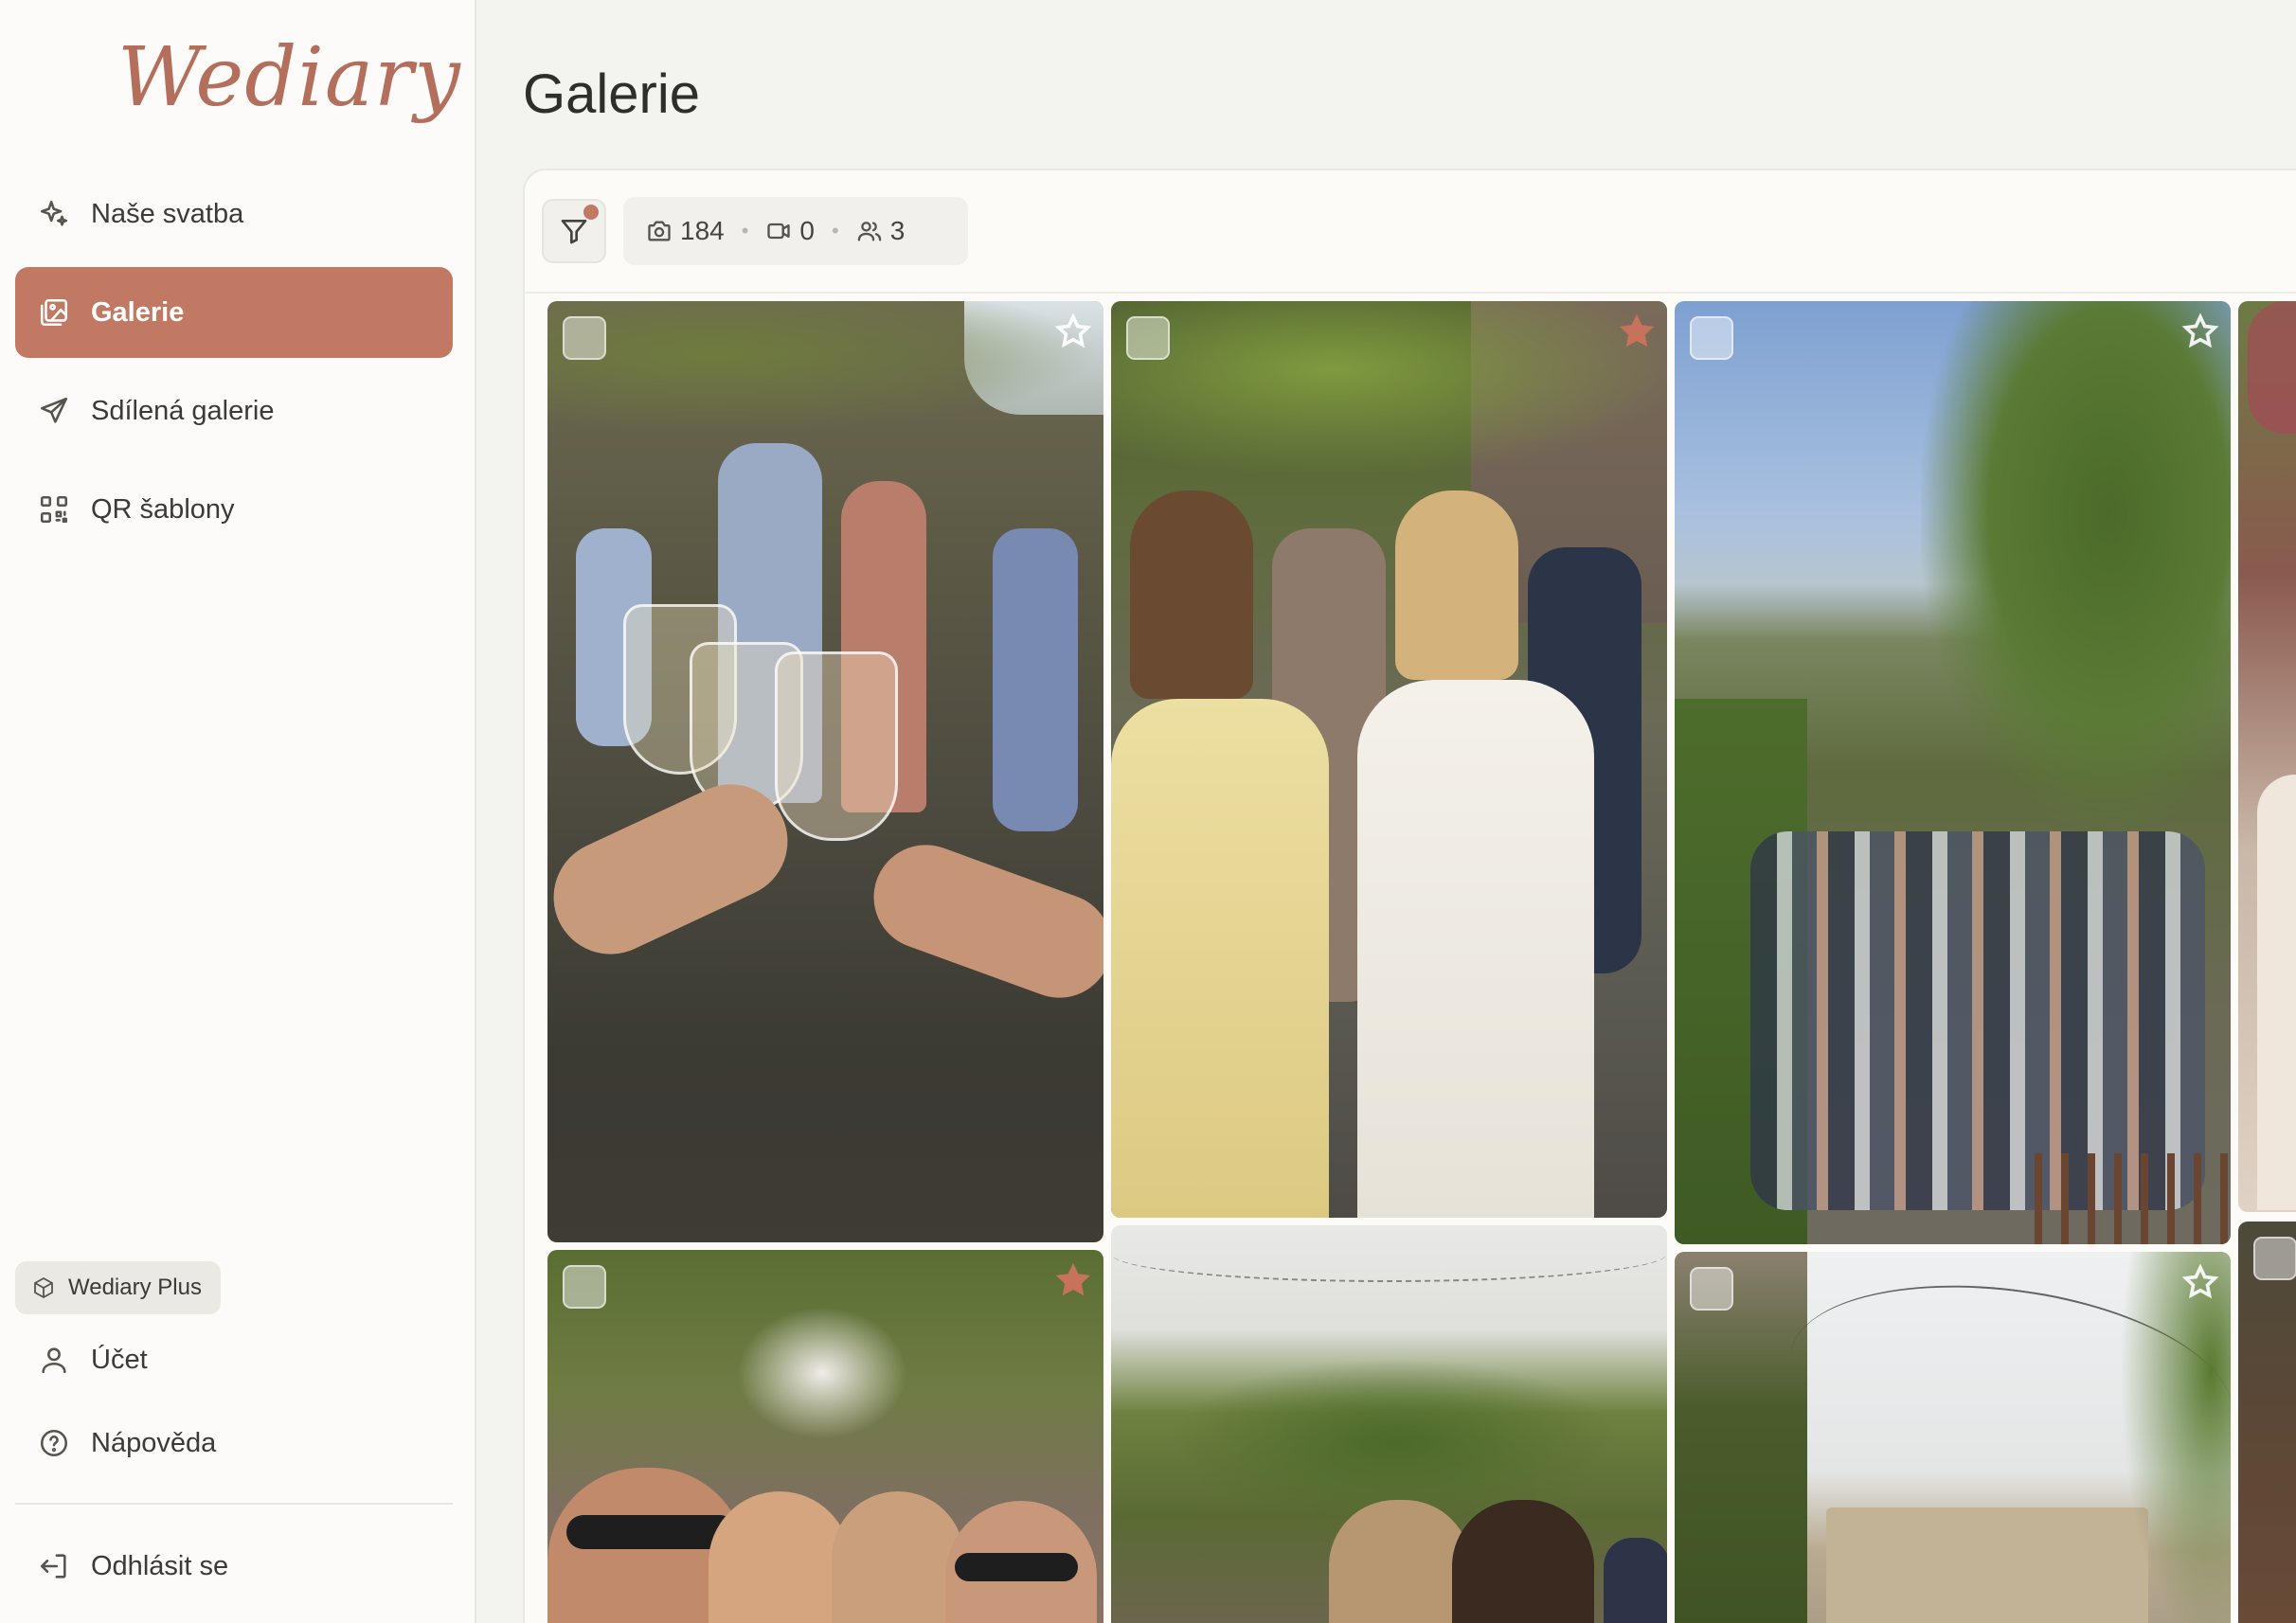 The height and width of the screenshot is (1623, 2296). I want to click on sidebar-item-galerie: Galerie, so click(234, 312).